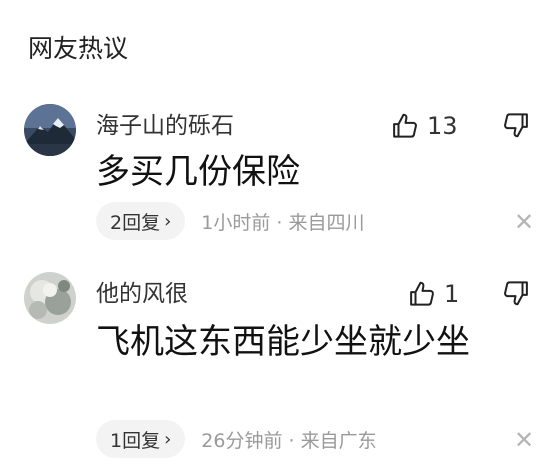 The height and width of the screenshot is (475, 550). What do you see at coordinates (289, 440) in the screenshot?
I see `time-location: 26分钟前 · 来自广东` at bounding box center [289, 440].